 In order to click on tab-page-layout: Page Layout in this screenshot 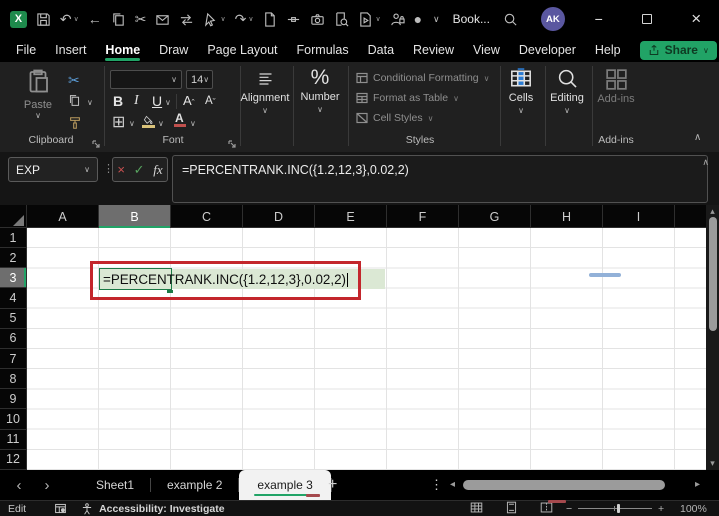, I will do `click(242, 50)`.